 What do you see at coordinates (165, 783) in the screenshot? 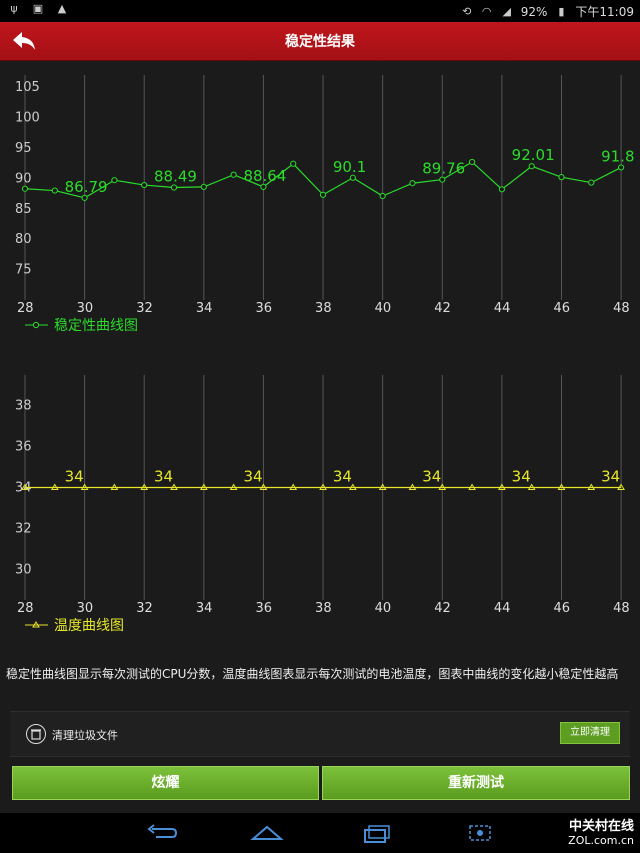
I see `show-off-button: 炫耀` at bounding box center [165, 783].